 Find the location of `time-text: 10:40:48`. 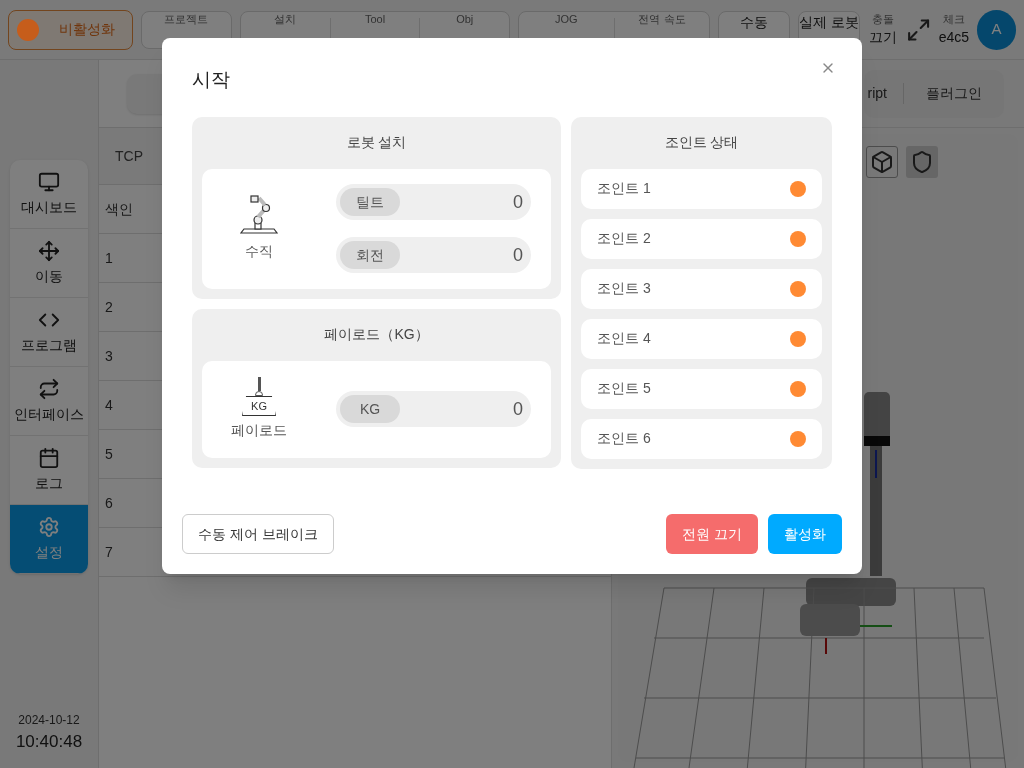

time-text: 10:40:48 is located at coordinates (49, 741).